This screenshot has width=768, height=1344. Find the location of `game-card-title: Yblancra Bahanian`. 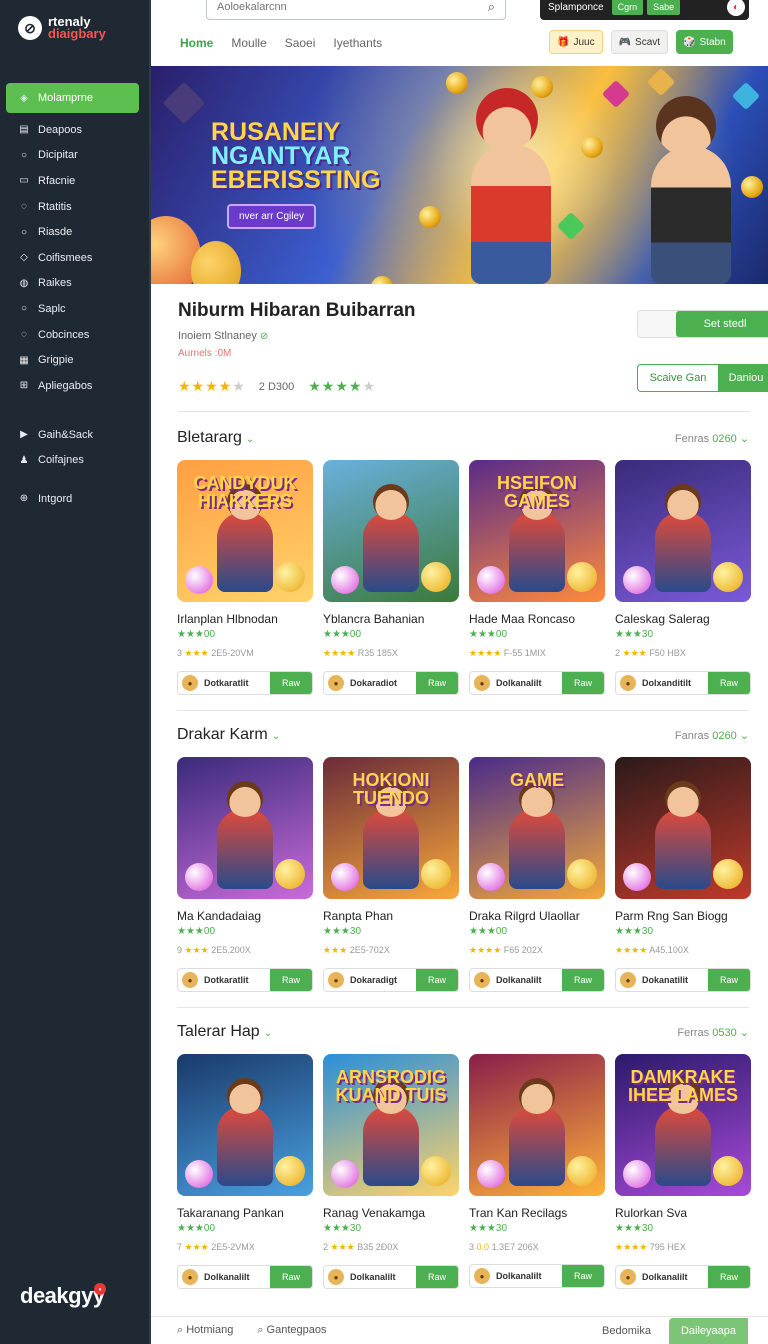

game-card-title: Yblancra Bahanian is located at coordinates (391, 619).